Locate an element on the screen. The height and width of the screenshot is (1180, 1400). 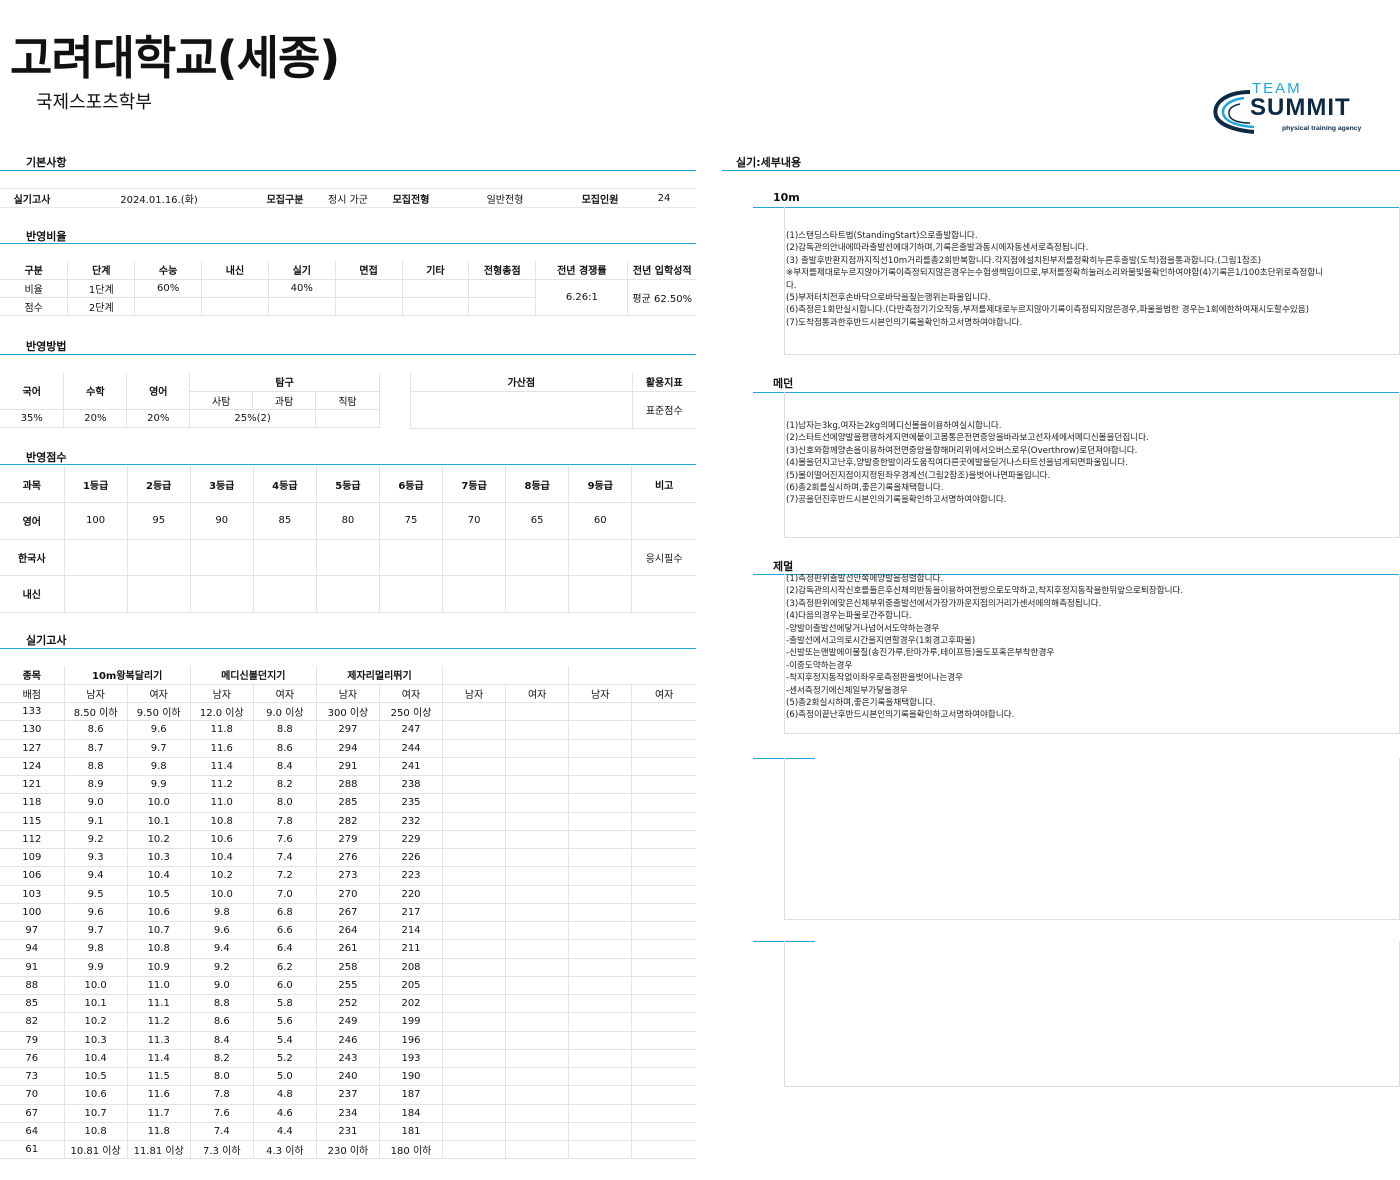
exam-cell: 9.0 이상 is located at coordinates (285, 712).